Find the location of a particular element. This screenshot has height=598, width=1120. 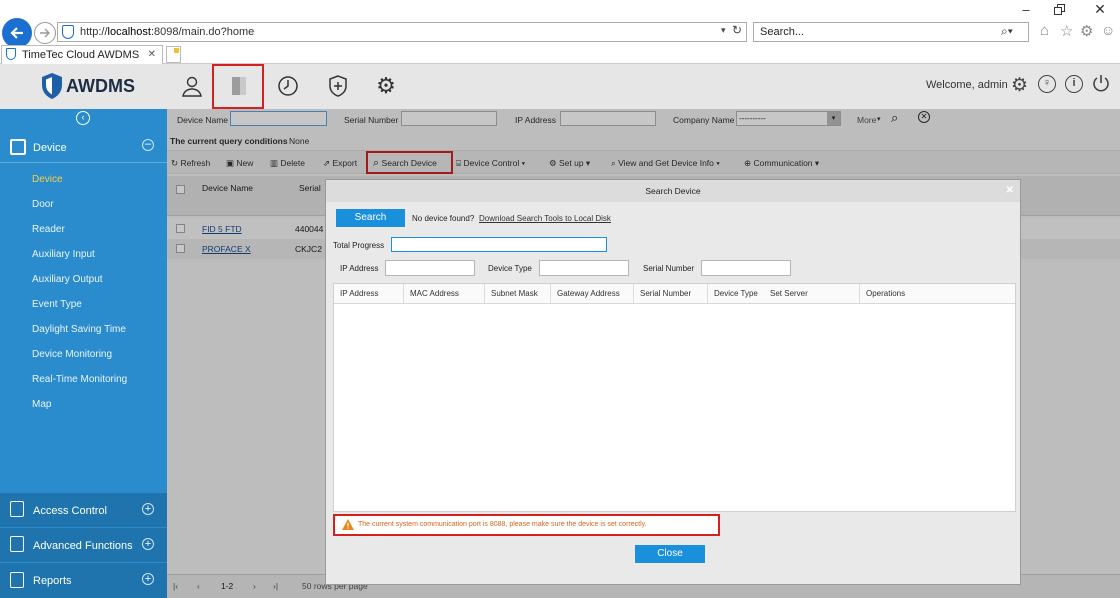

sidebar-section-access-control: Access Control + is located at coordinates (83, 510).